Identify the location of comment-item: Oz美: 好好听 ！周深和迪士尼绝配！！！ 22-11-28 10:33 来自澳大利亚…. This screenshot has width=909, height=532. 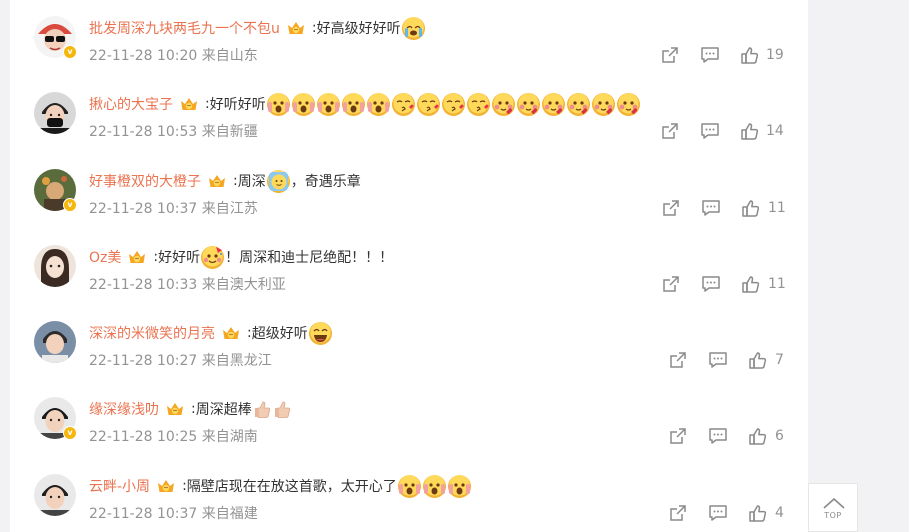
(409, 269).